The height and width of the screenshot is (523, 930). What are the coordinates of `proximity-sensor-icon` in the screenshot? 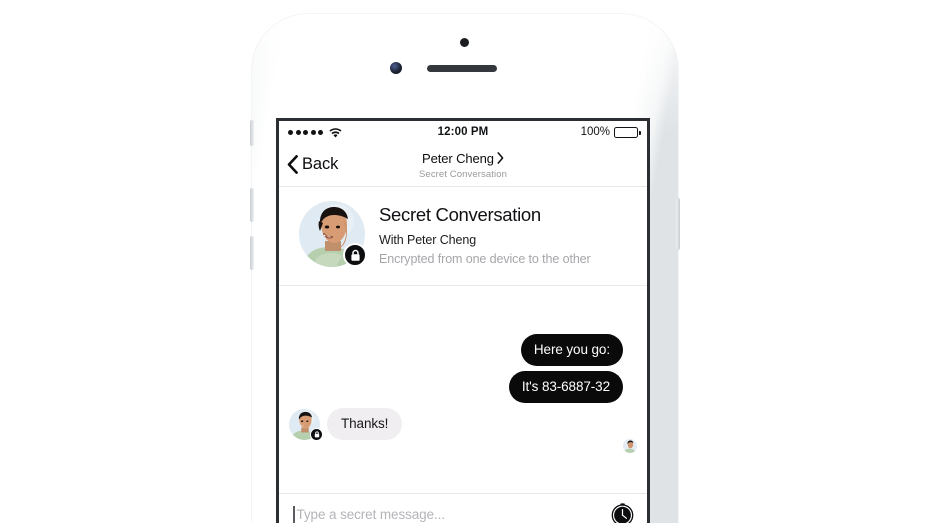 It's located at (464, 42).